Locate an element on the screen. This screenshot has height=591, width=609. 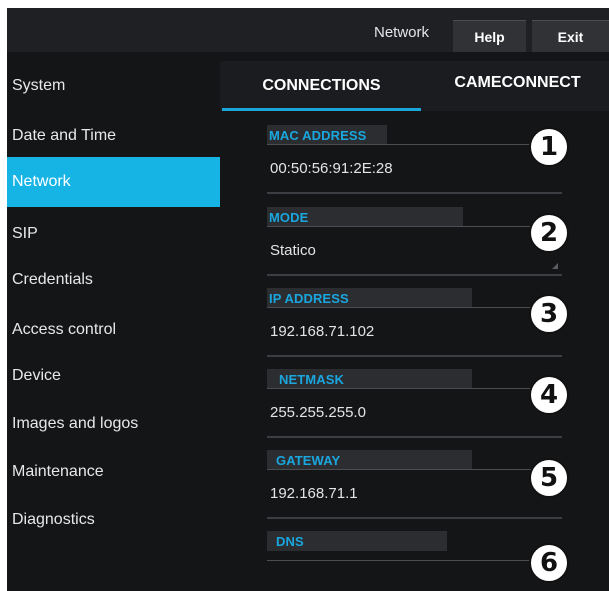
field-label: MODE is located at coordinates (289, 217).